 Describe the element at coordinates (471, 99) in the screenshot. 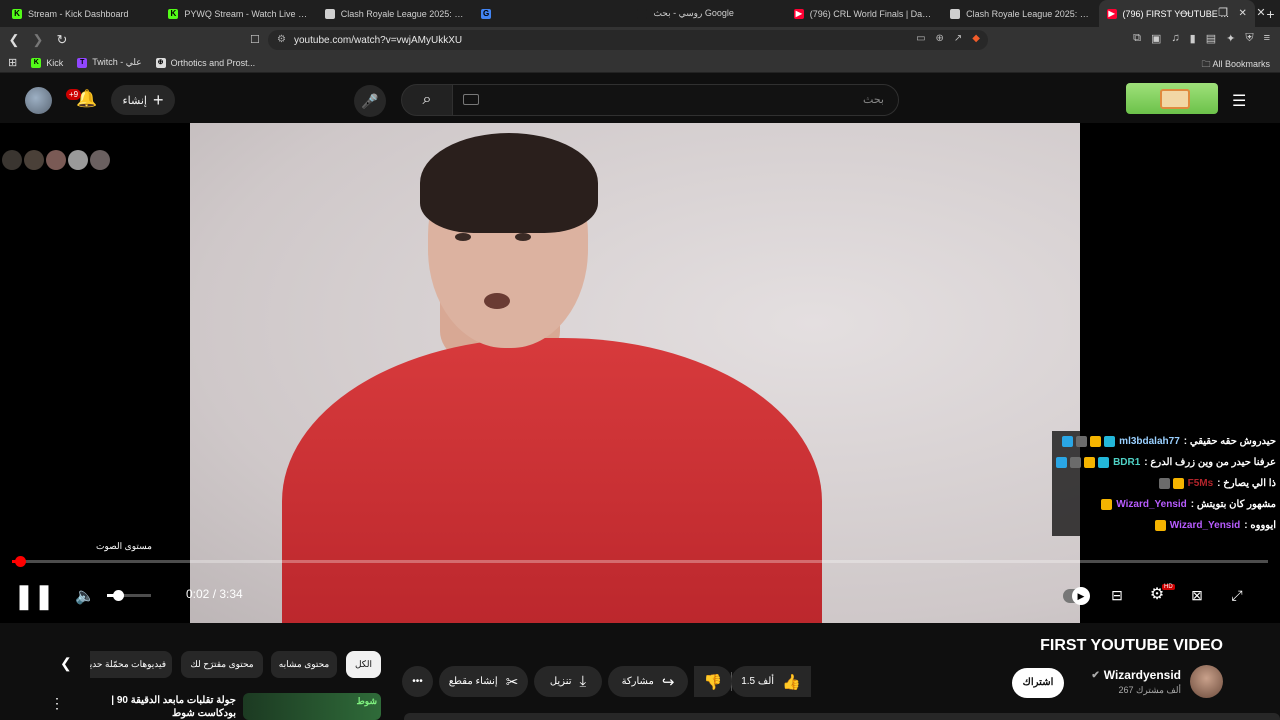

I see `keyboard-icon` at that location.